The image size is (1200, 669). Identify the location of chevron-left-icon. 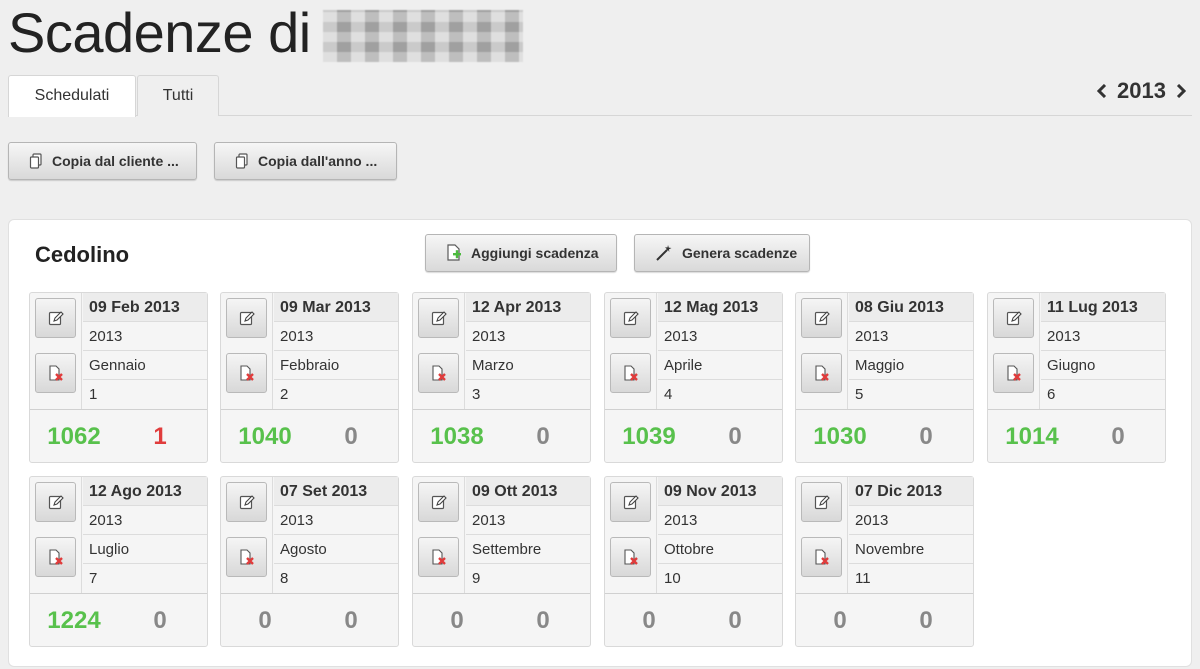
(1102, 91).